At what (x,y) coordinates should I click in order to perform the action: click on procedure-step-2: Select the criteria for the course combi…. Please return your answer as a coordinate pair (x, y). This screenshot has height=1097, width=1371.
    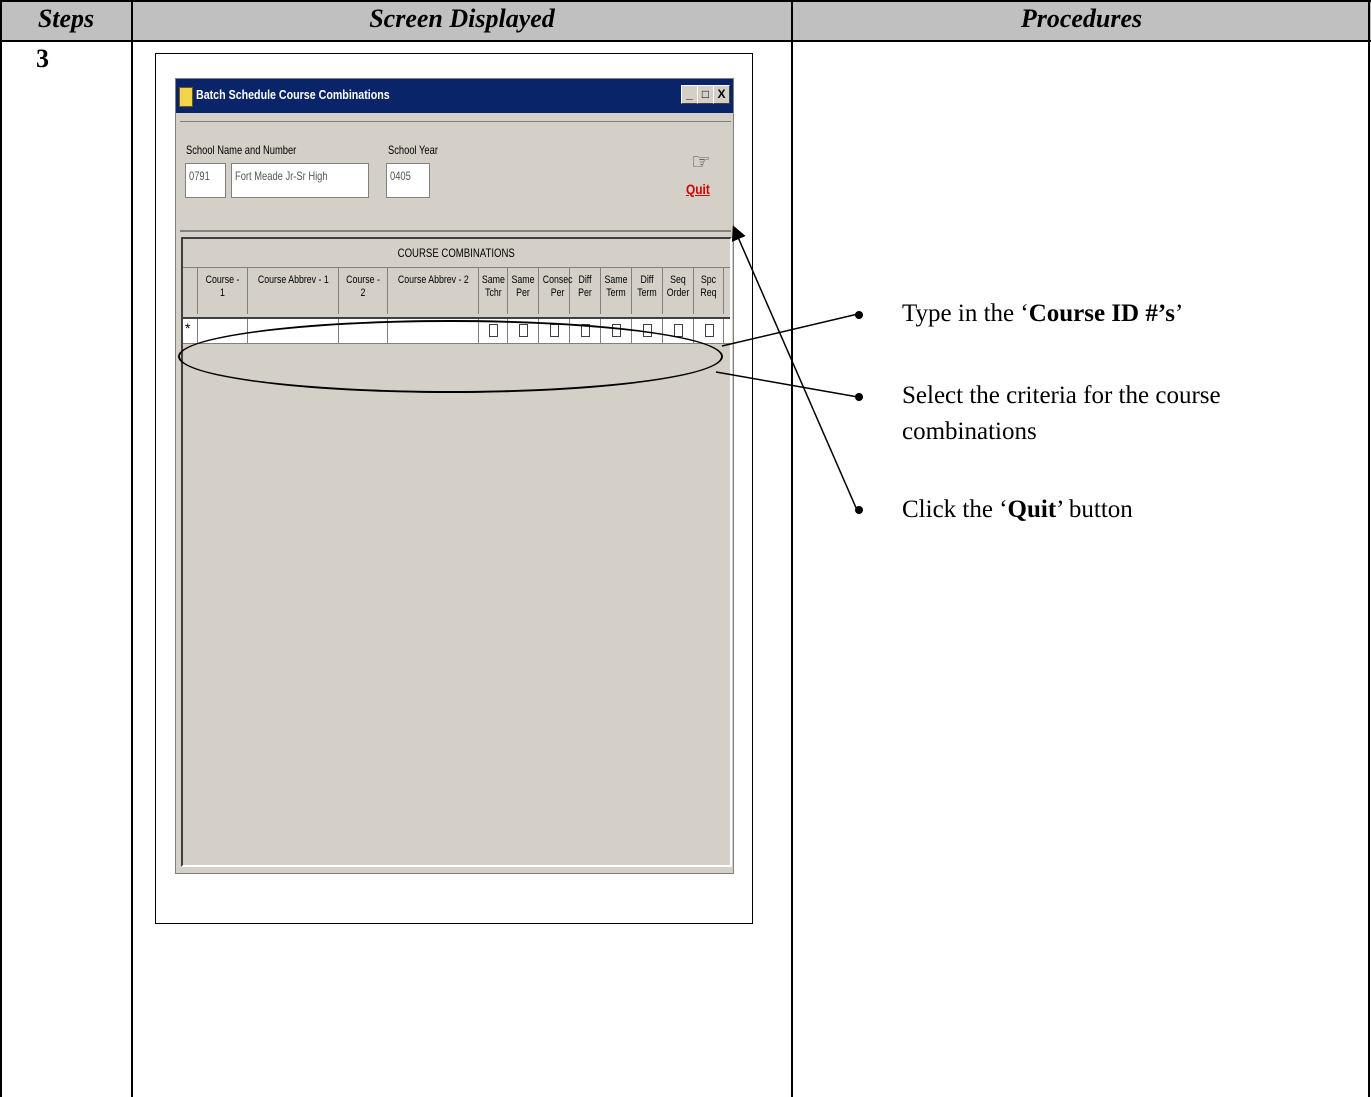
    Looking at the image, I should click on (1061, 413).